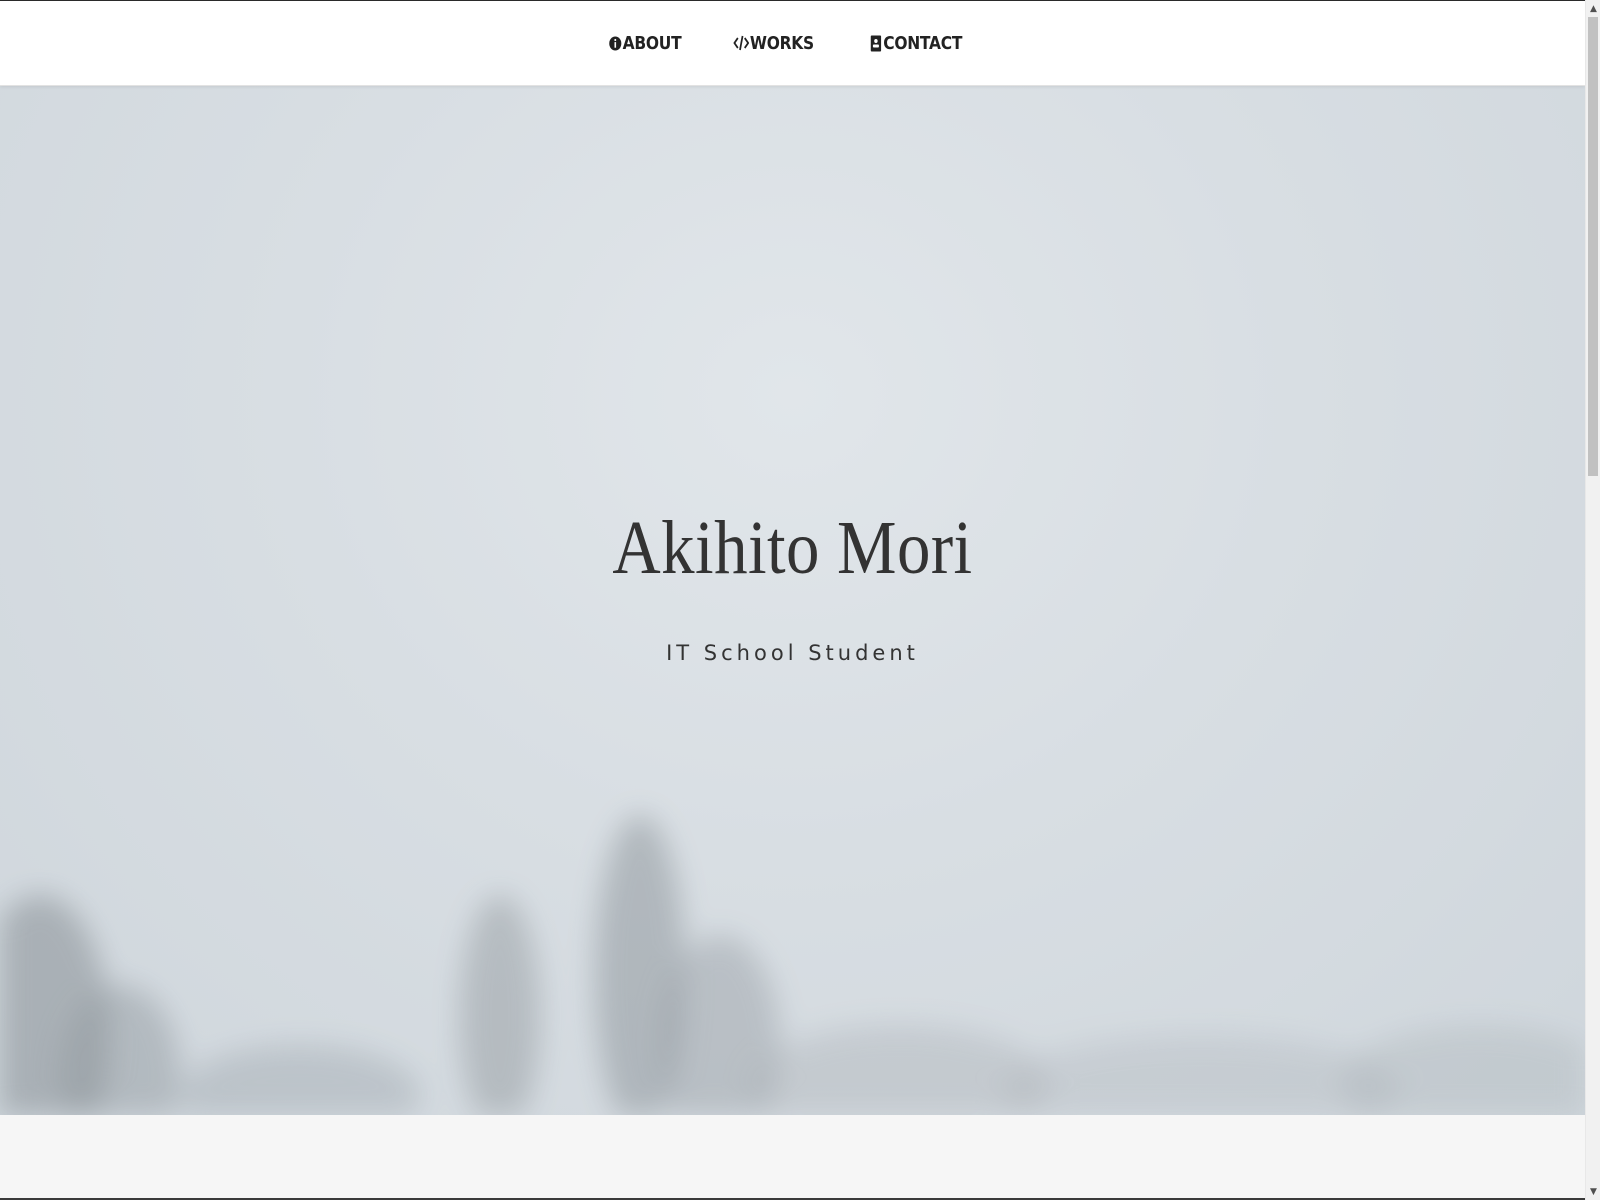 Image resolution: width=1600 pixels, height=1200 pixels. Describe the element at coordinates (652, 43) in the screenshot. I see `nav-item-about-label: ABOUT` at that location.